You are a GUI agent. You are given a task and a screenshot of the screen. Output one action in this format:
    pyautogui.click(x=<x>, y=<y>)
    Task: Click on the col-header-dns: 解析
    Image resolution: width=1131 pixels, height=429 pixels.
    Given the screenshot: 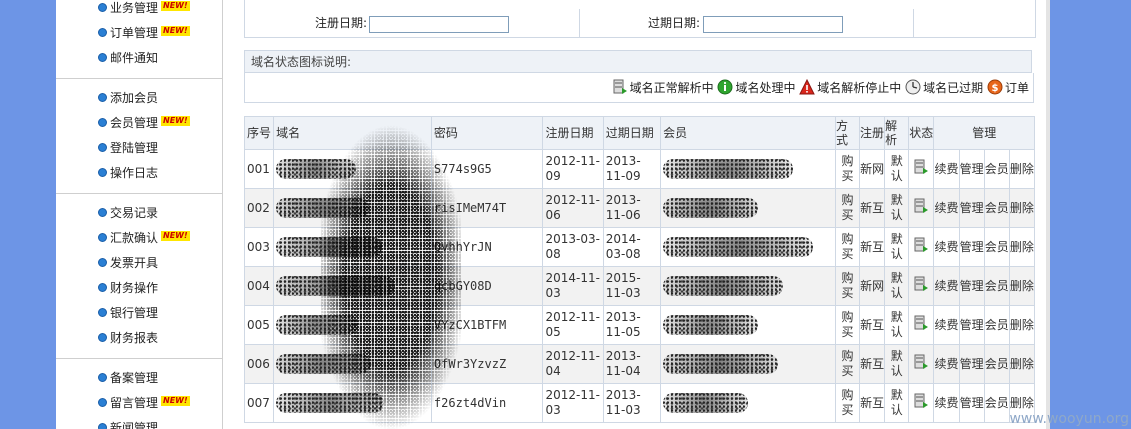 What is the action you would take?
    pyautogui.click(x=897, y=133)
    